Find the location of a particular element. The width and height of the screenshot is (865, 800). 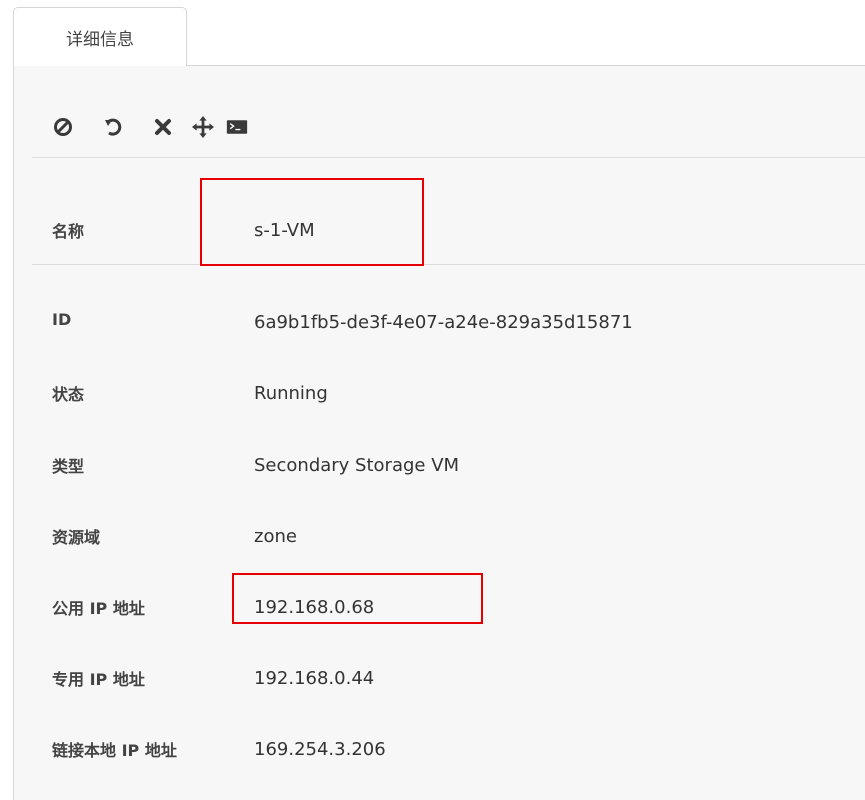

tab-divider is located at coordinates (526, 65).